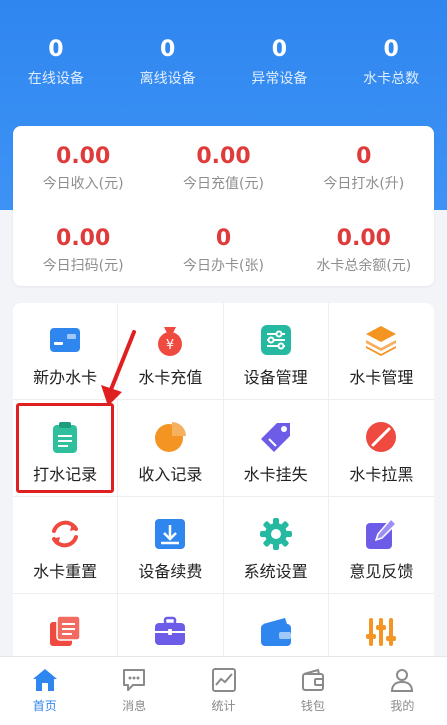 This screenshot has height=725, width=447. I want to click on stat-label: 今日打水(升), so click(364, 184).